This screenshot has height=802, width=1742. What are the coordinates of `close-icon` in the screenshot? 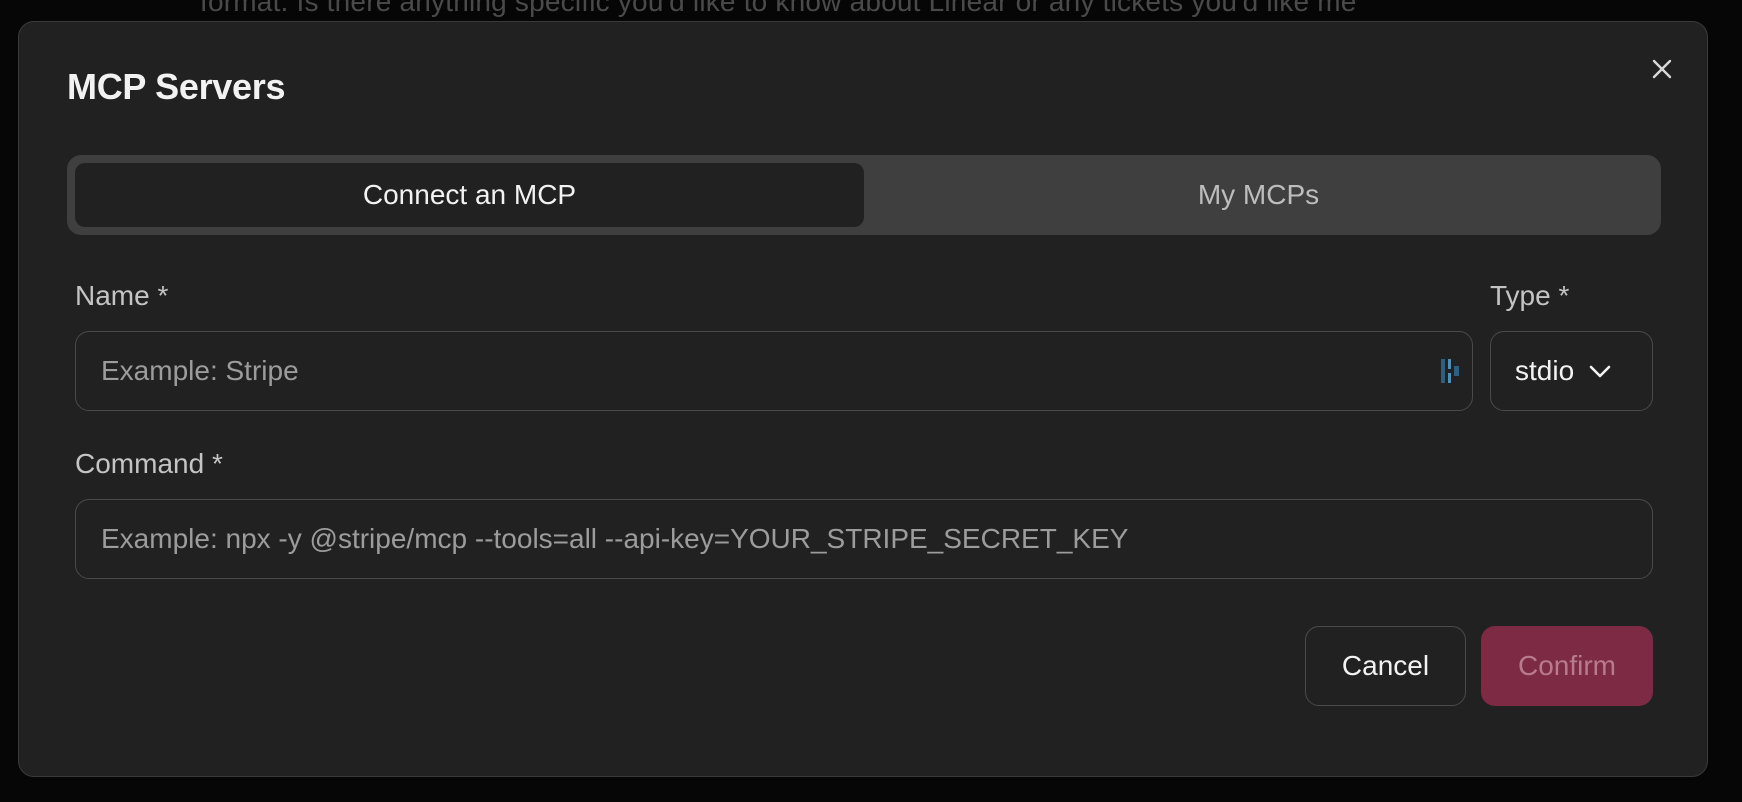 It's located at (1662, 69).